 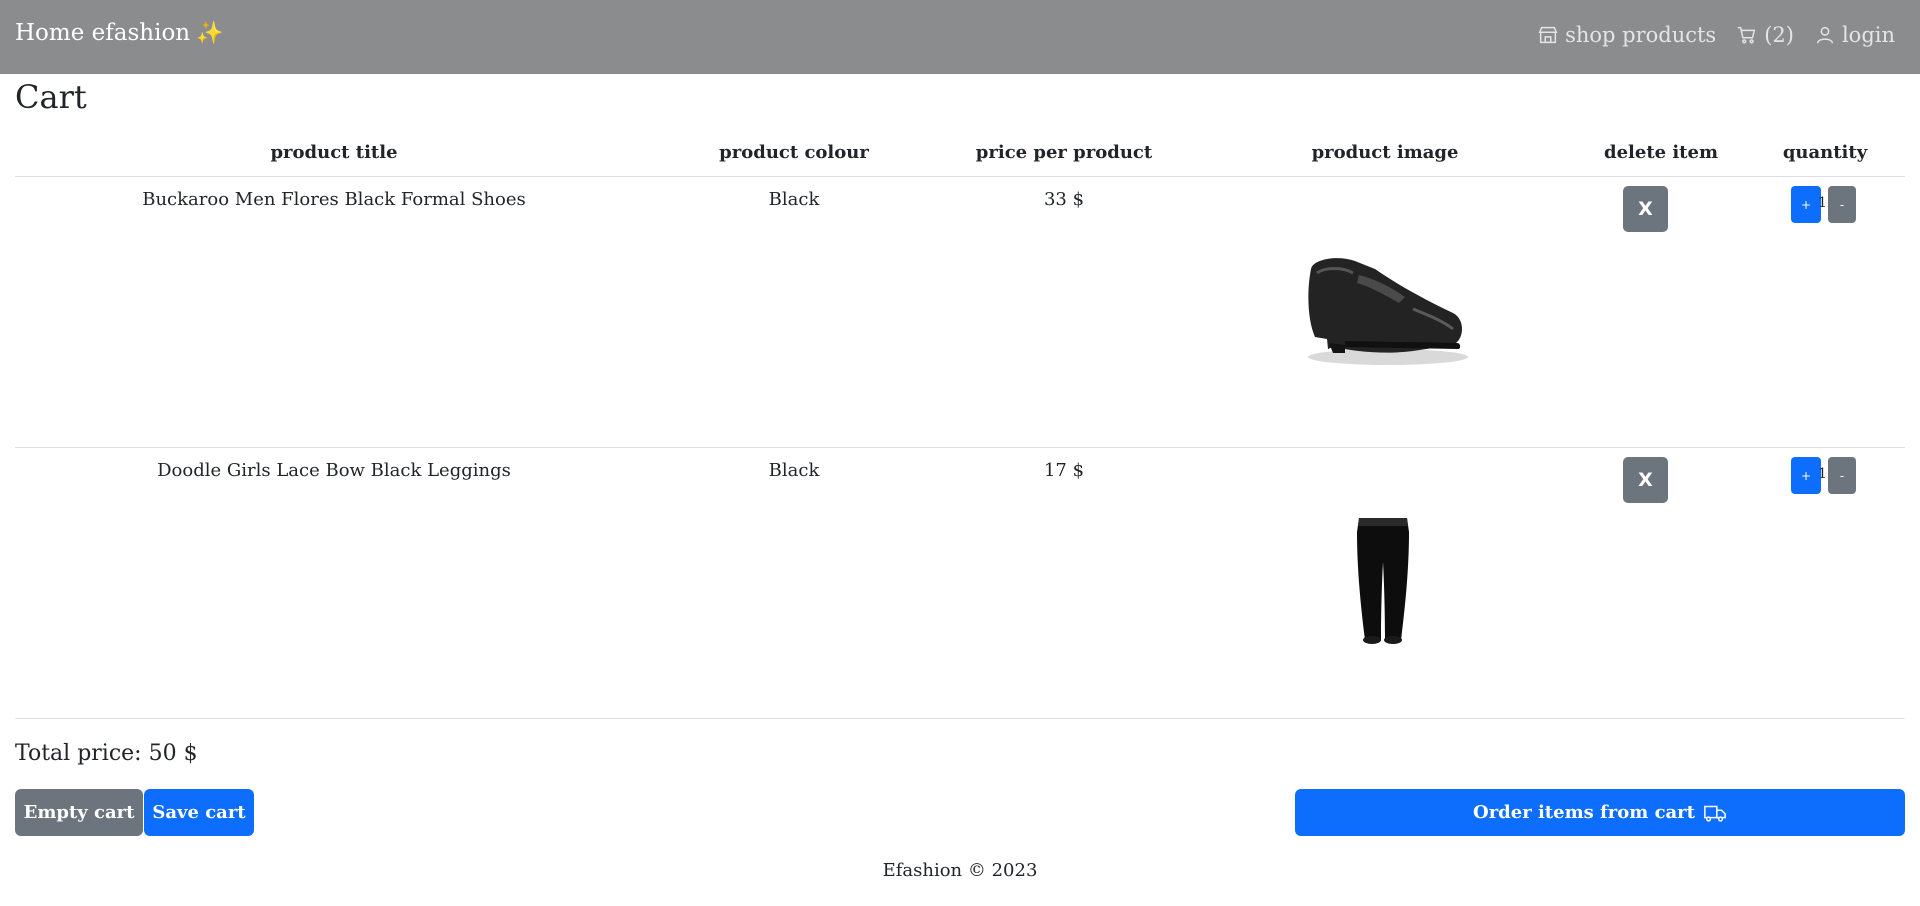 What do you see at coordinates (960, 37) in the screenshot?
I see `navbar: Home efashion ✨ shop products (2) login` at bounding box center [960, 37].